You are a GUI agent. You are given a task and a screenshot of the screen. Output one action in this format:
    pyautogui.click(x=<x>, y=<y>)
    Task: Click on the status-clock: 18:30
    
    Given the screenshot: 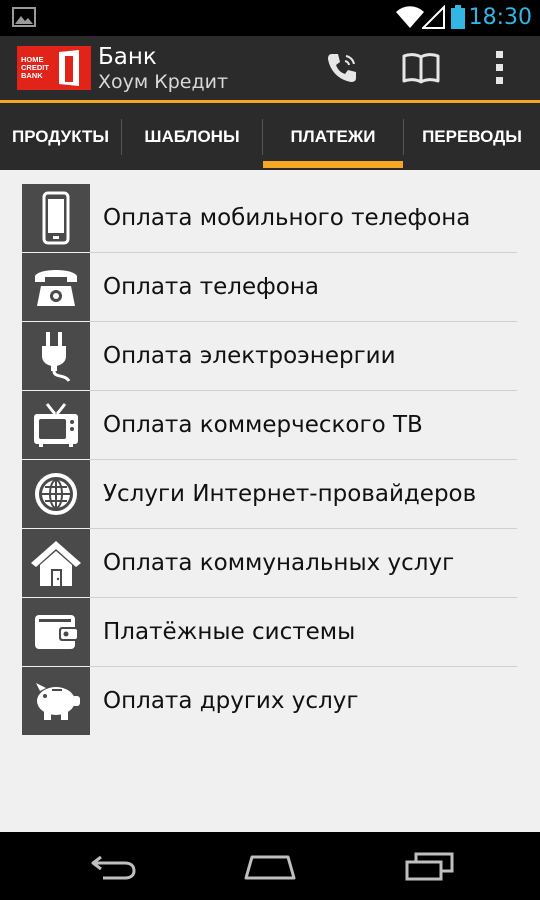 What is the action you would take?
    pyautogui.click(x=500, y=17)
    